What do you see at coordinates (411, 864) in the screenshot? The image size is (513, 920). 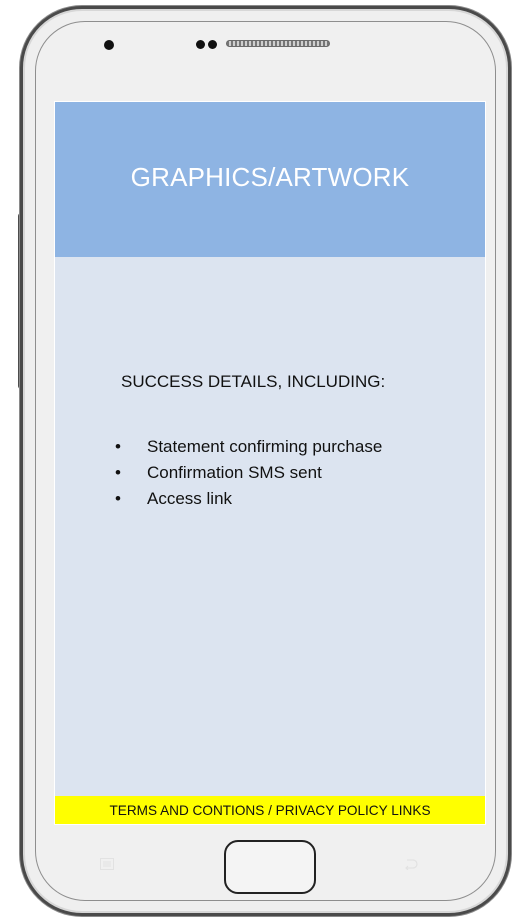 I see `back-icon` at bounding box center [411, 864].